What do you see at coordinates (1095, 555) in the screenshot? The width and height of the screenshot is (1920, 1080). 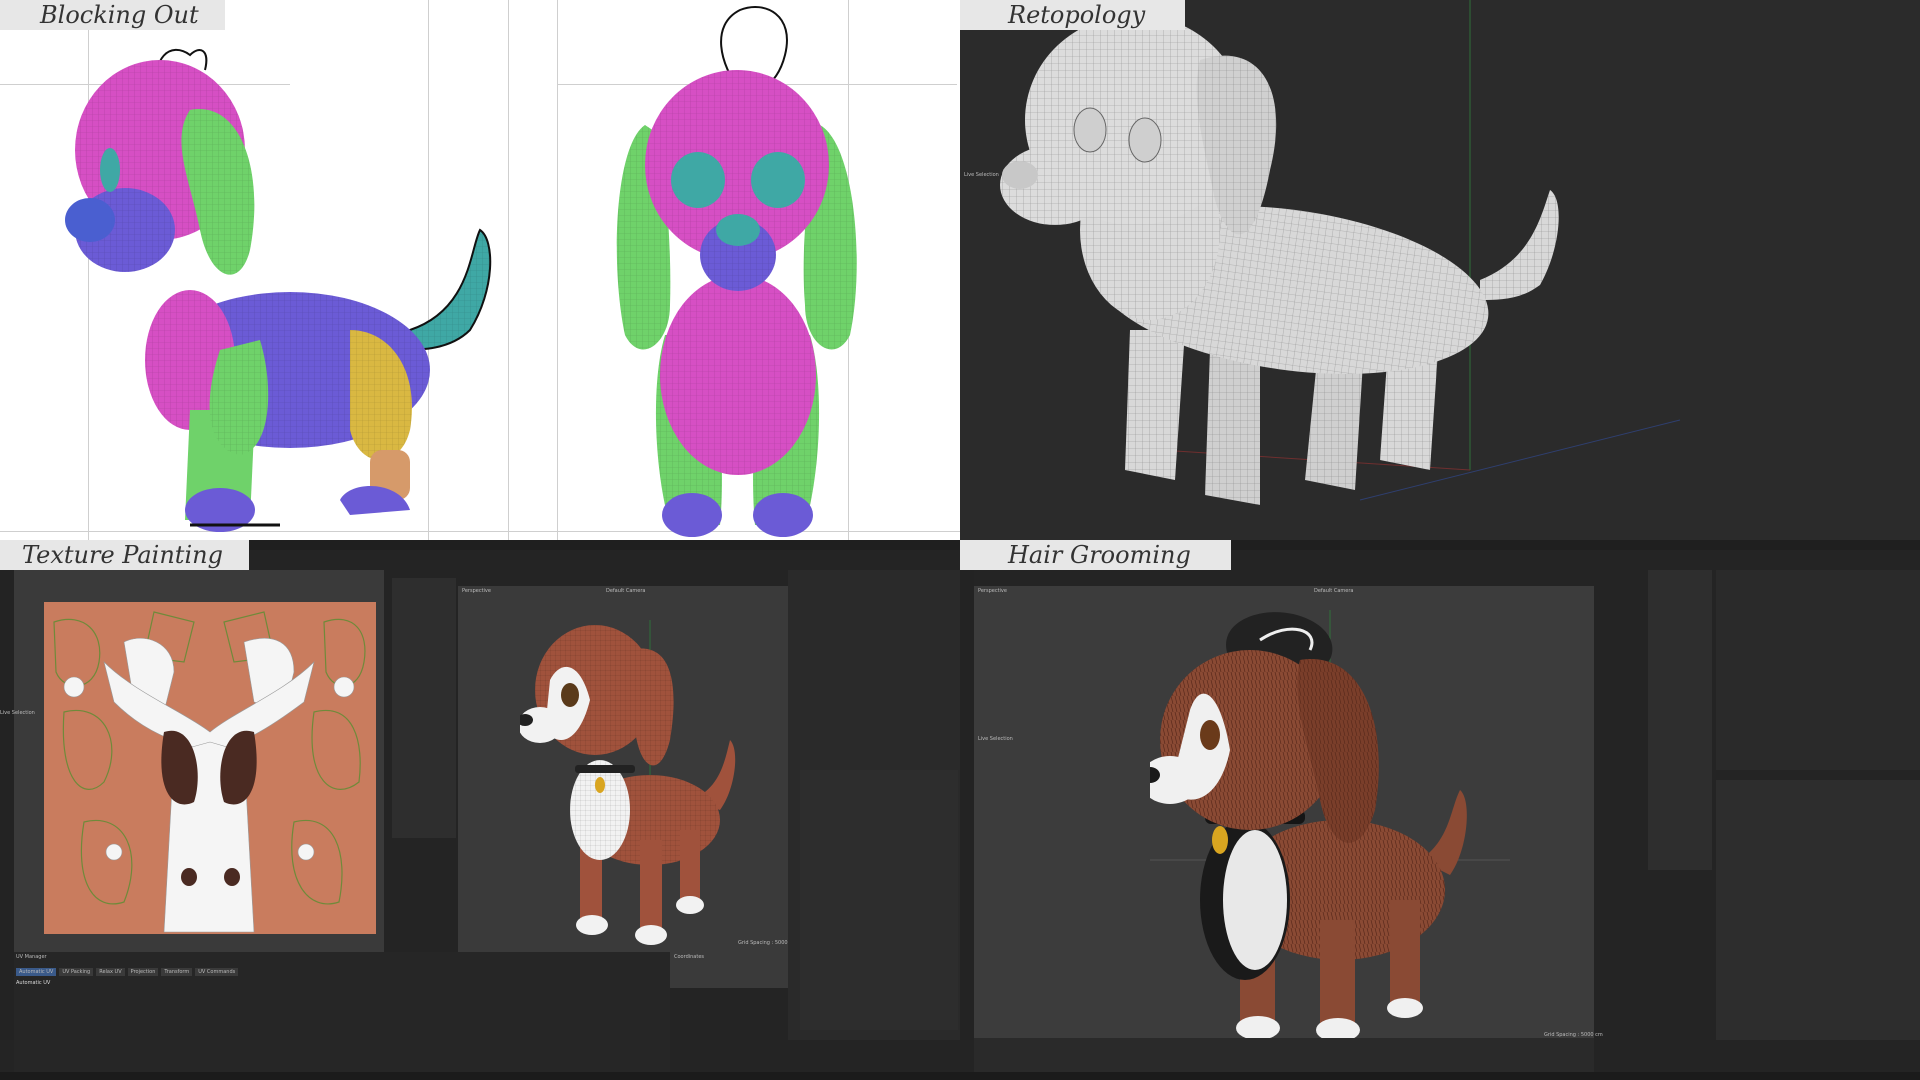 I see `hair-grooming-label: Hair Grooming` at bounding box center [1095, 555].